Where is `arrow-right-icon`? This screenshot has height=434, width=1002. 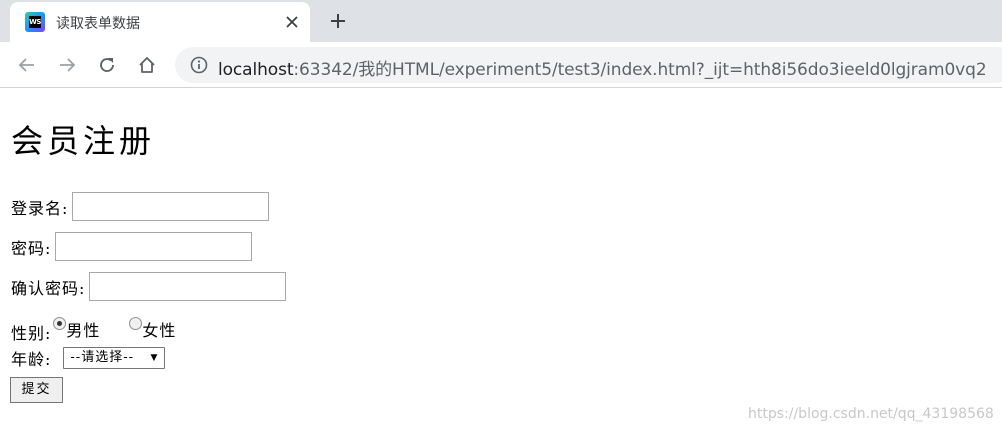
arrow-right-icon is located at coordinates (67, 65).